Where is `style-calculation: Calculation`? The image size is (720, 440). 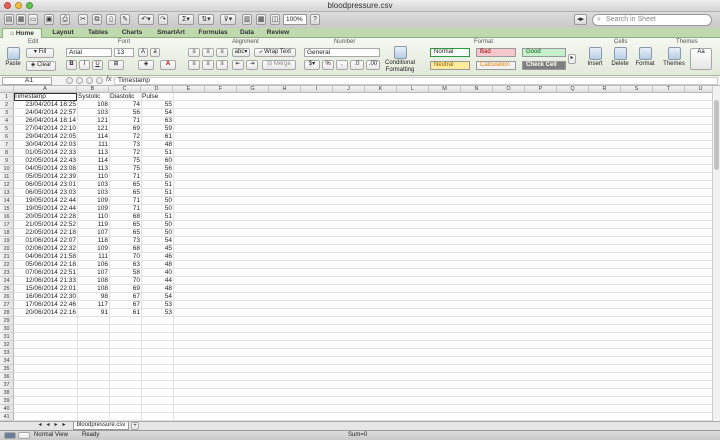 style-calculation: Calculation is located at coordinates (496, 65).